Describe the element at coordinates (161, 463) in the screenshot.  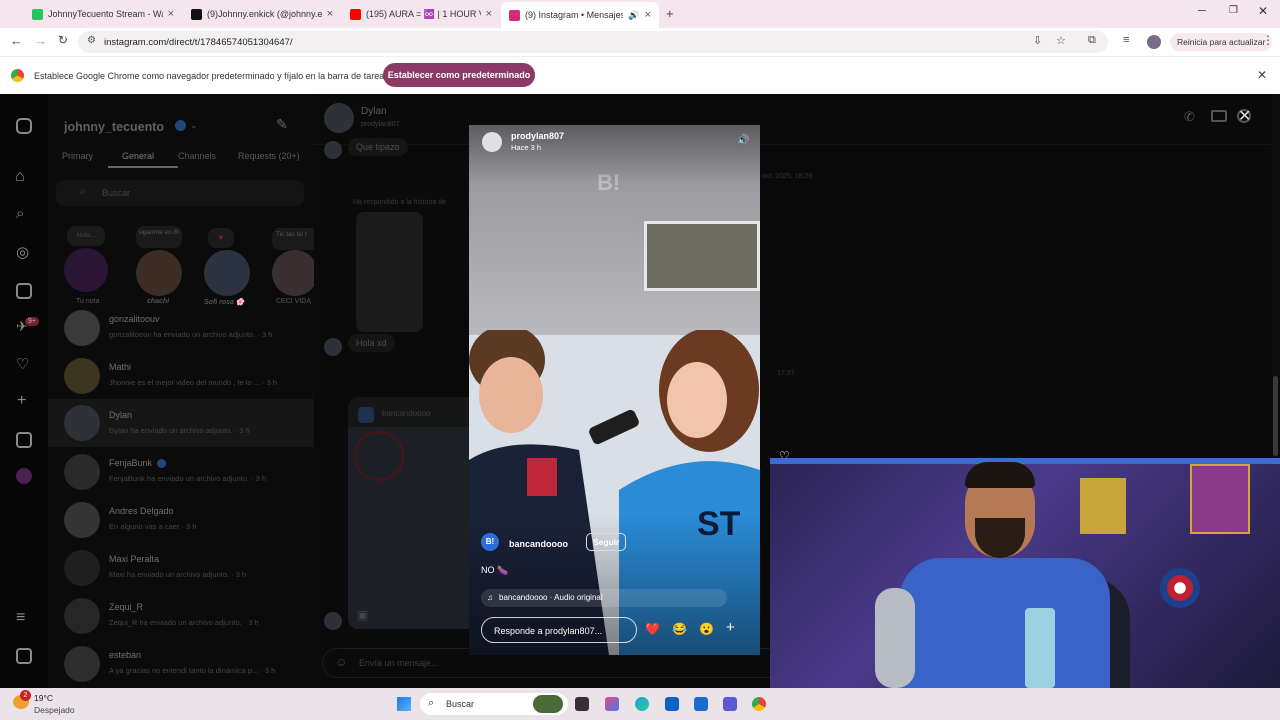
I see `verified-icon` at that location.